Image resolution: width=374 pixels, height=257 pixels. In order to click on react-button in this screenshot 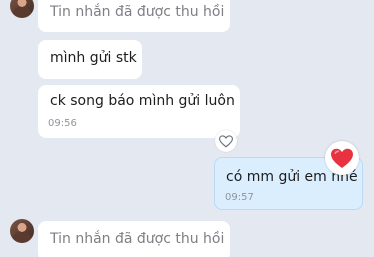, I will do `click(226, 141)`.